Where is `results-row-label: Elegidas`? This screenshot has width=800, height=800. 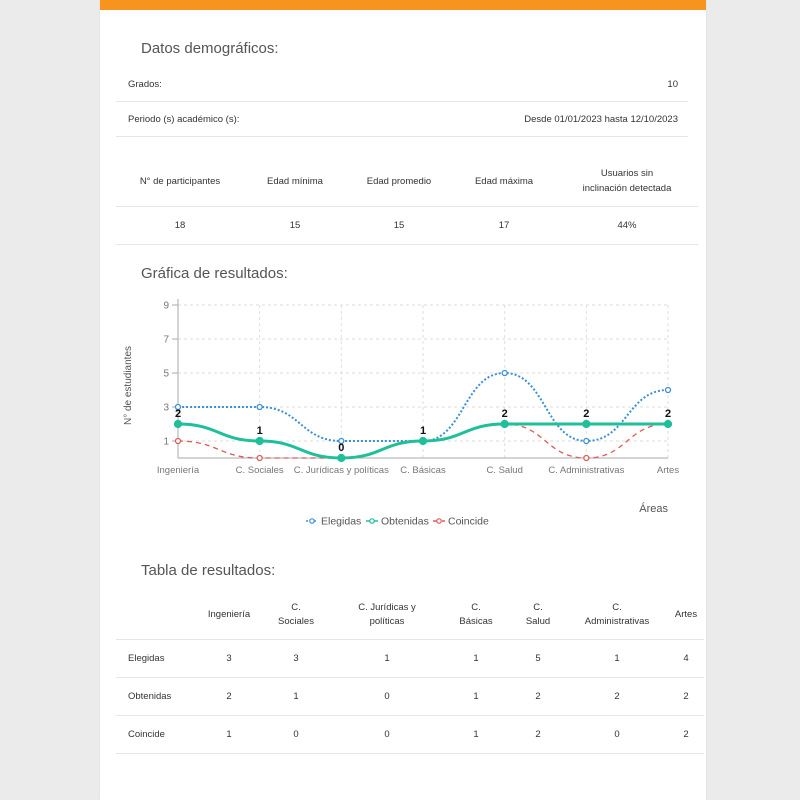
results-row-label: Elegidas is located at coordinates (157, 658).